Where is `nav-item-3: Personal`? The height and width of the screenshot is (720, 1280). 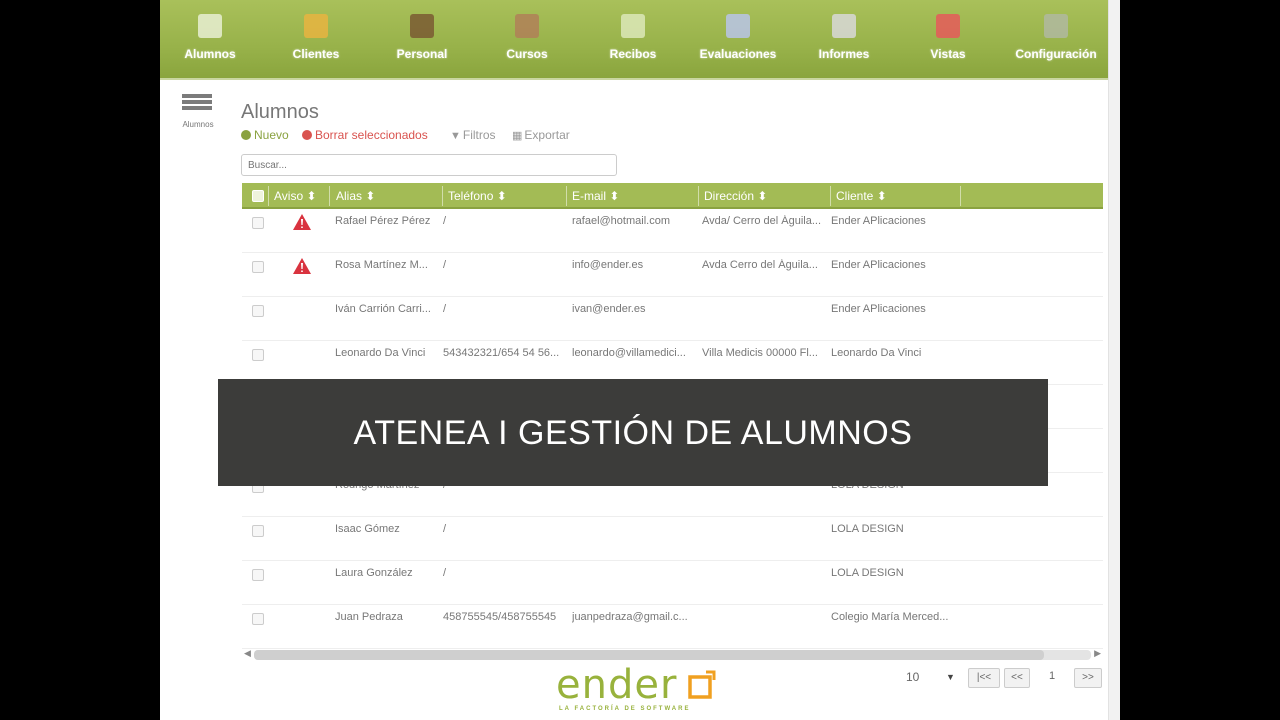 nav-item-3: Personal is located at coordinates (422, 39).